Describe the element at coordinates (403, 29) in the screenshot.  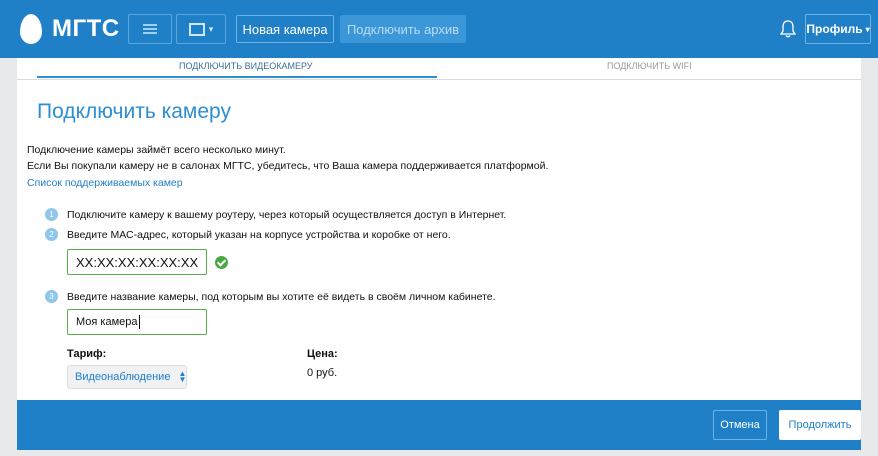
I see `connect-archive-button: Подключить архив` at that location.